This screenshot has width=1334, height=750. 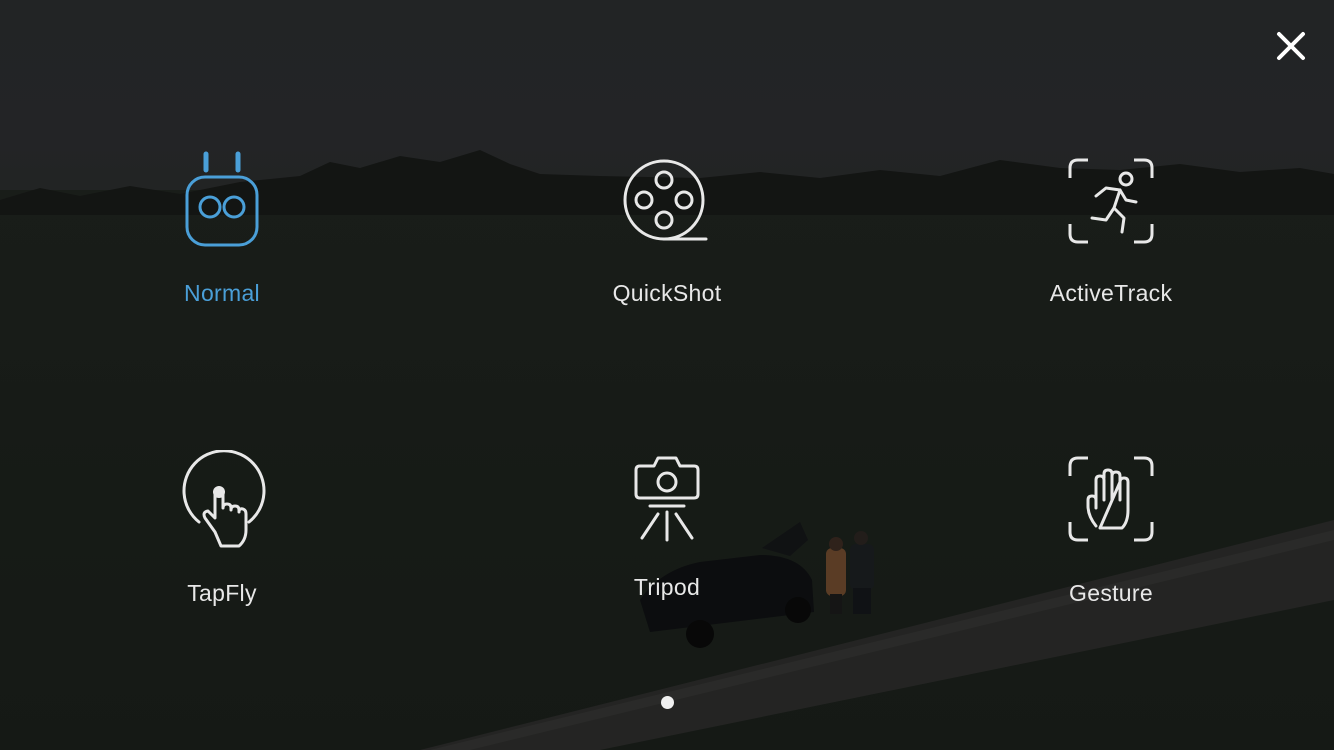 I want to click on mode-label: TapFly, so click(x=222, y=593).